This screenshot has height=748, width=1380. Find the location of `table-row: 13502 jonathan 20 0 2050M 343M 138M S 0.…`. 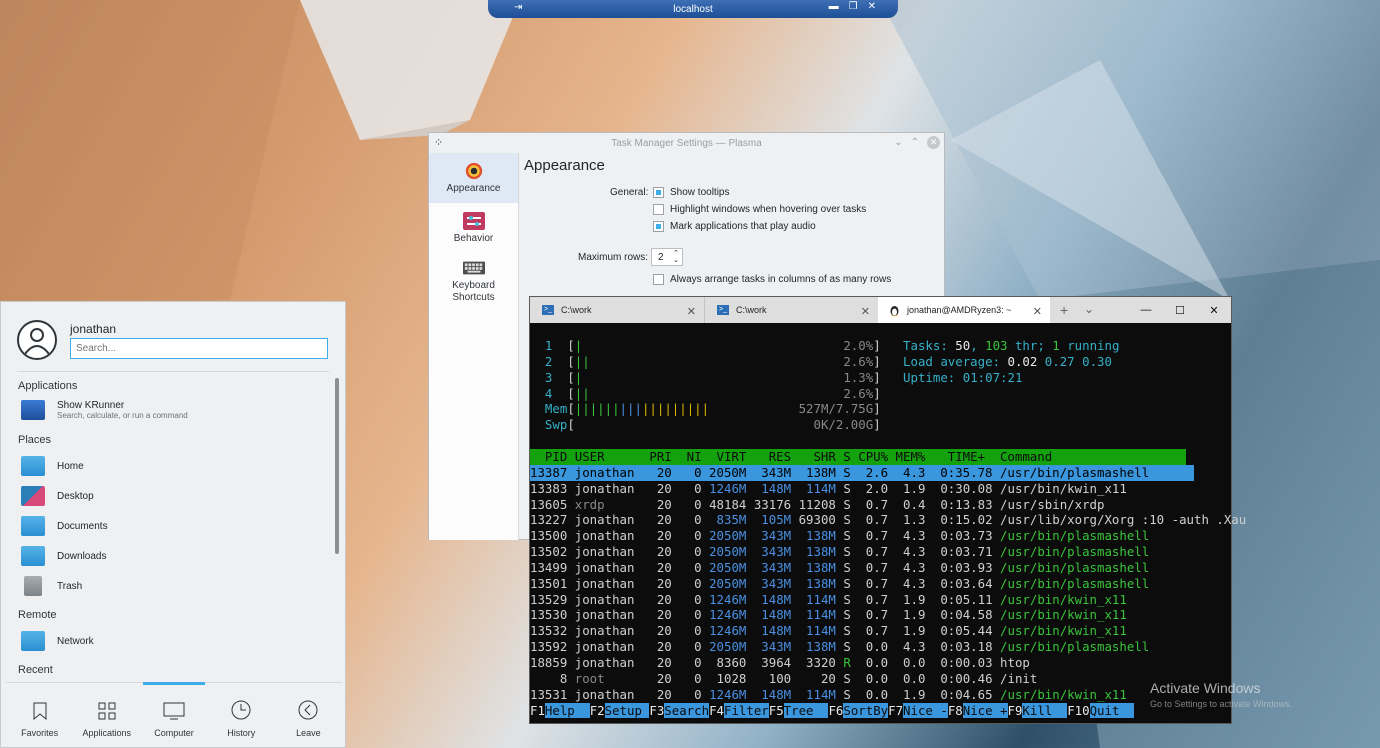

table-row: 13502 jonathan 20 0 2050M 343M 138M S 0.… is located at coordinates (840, 552).